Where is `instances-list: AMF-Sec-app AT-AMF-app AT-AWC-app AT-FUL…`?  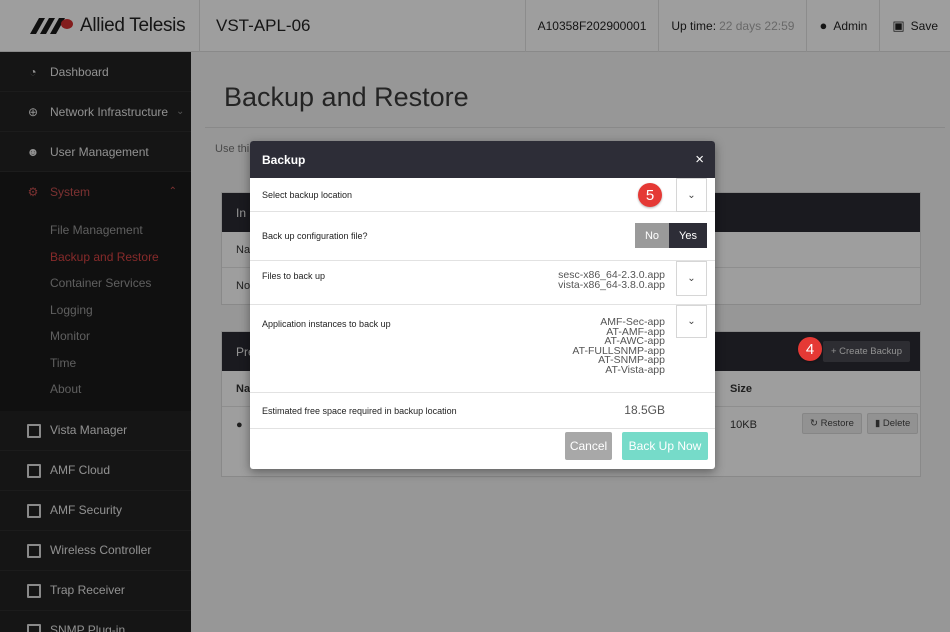
instances-list: AMF-Sec-app AT-AMF-app AT-AWC-app AT-FUL… is located at coordinates (618, 346).